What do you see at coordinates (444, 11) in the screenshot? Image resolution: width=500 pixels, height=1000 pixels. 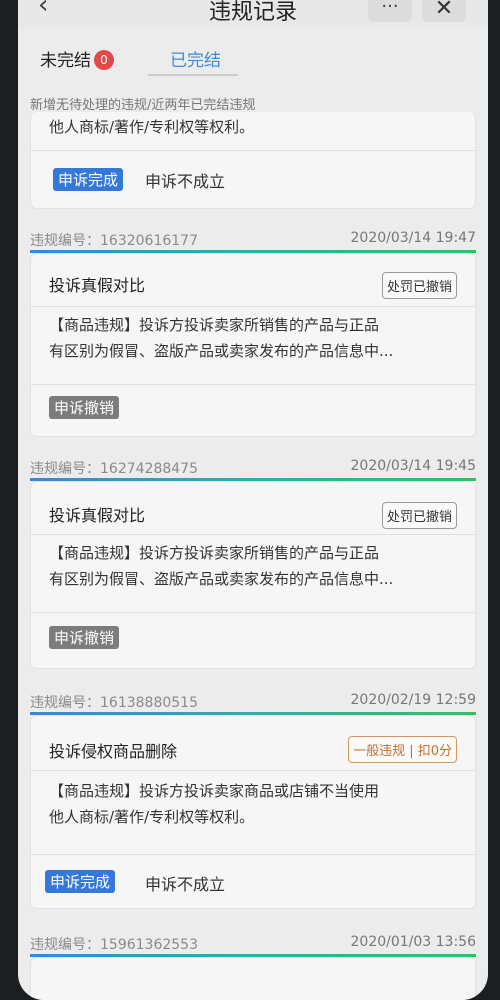 I see `close-icon: ✕` at bounding box center [444, 11].